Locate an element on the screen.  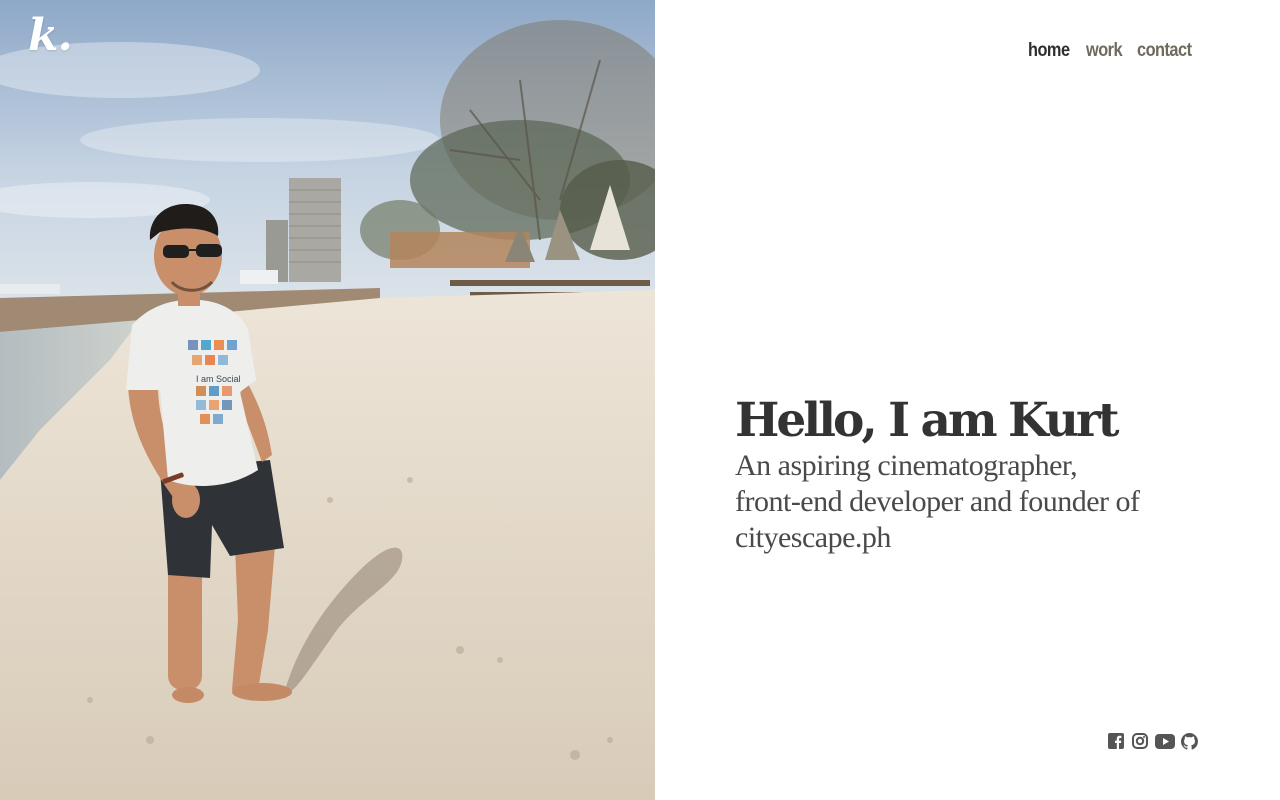
hero-tagline-line: front-end developer and founder of is located at coordinates (937, 501).